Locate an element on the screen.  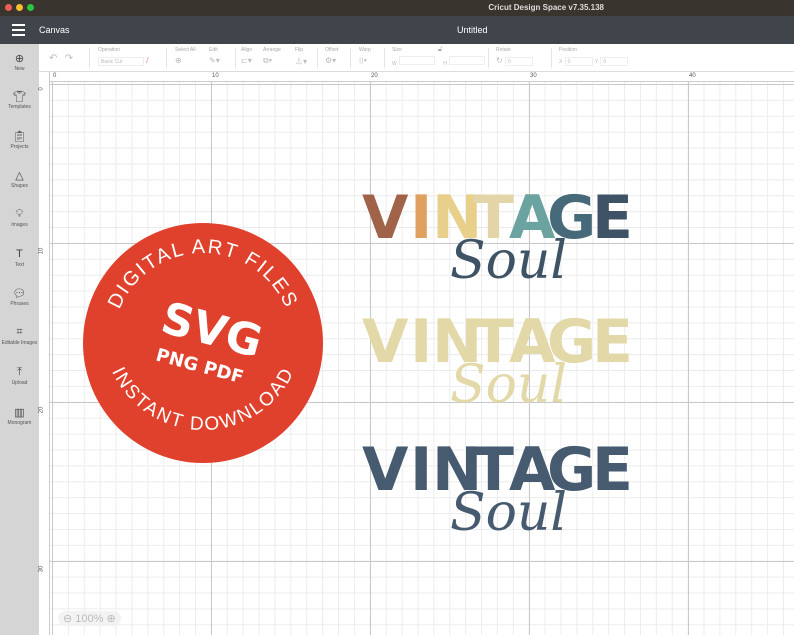
vintage-soul-navy: V I NTAGESoul is located at coordinates (497, 489).